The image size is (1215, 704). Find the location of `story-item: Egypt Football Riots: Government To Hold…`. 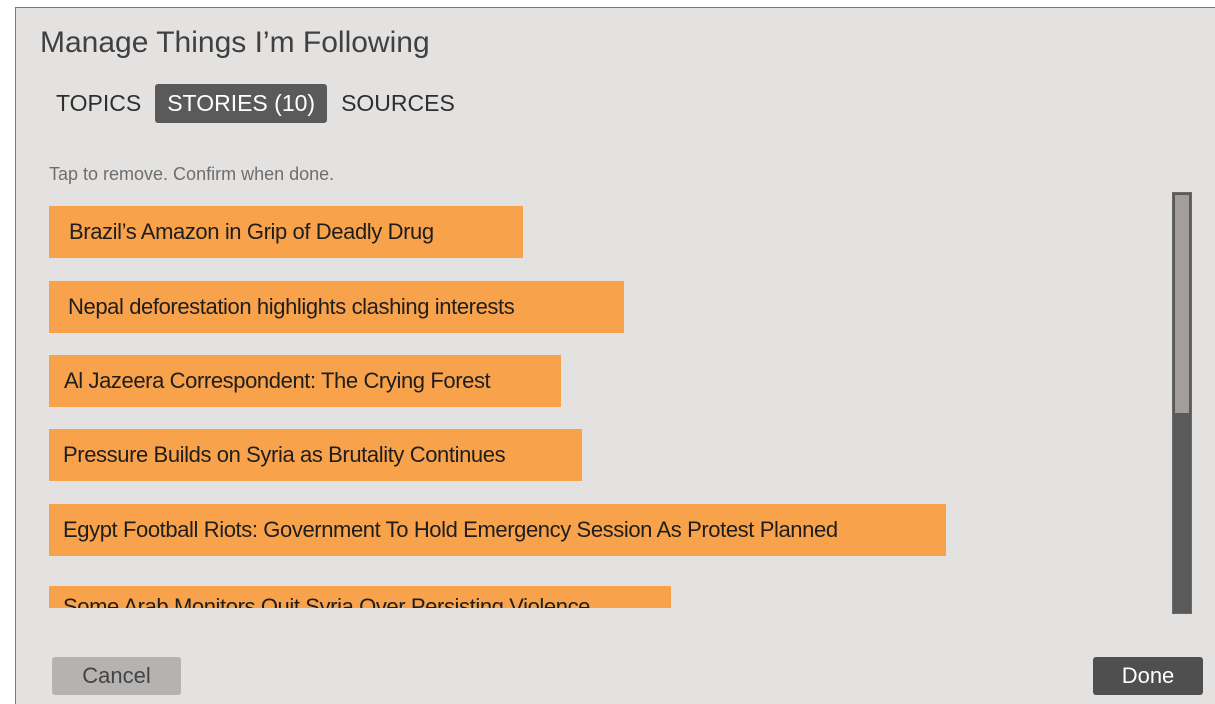

story-item: Egypt Football Riots: Government To Hold… is located at coordinates (497, 530).